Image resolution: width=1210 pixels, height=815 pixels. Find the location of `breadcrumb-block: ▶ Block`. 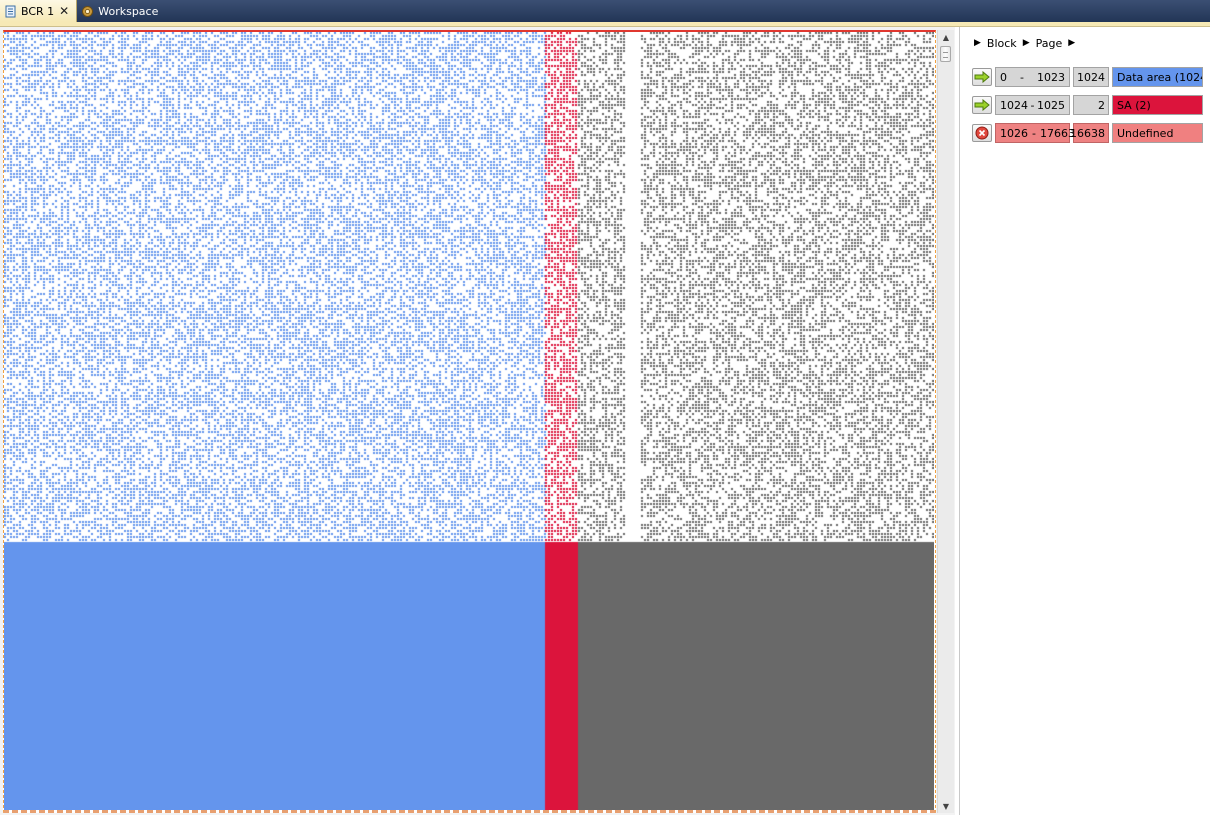

breadcrumb-block: ▶ Block is located at coordinates (995, 43).